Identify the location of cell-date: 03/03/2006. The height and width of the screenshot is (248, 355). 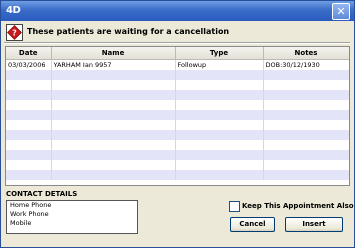
(29, 64).